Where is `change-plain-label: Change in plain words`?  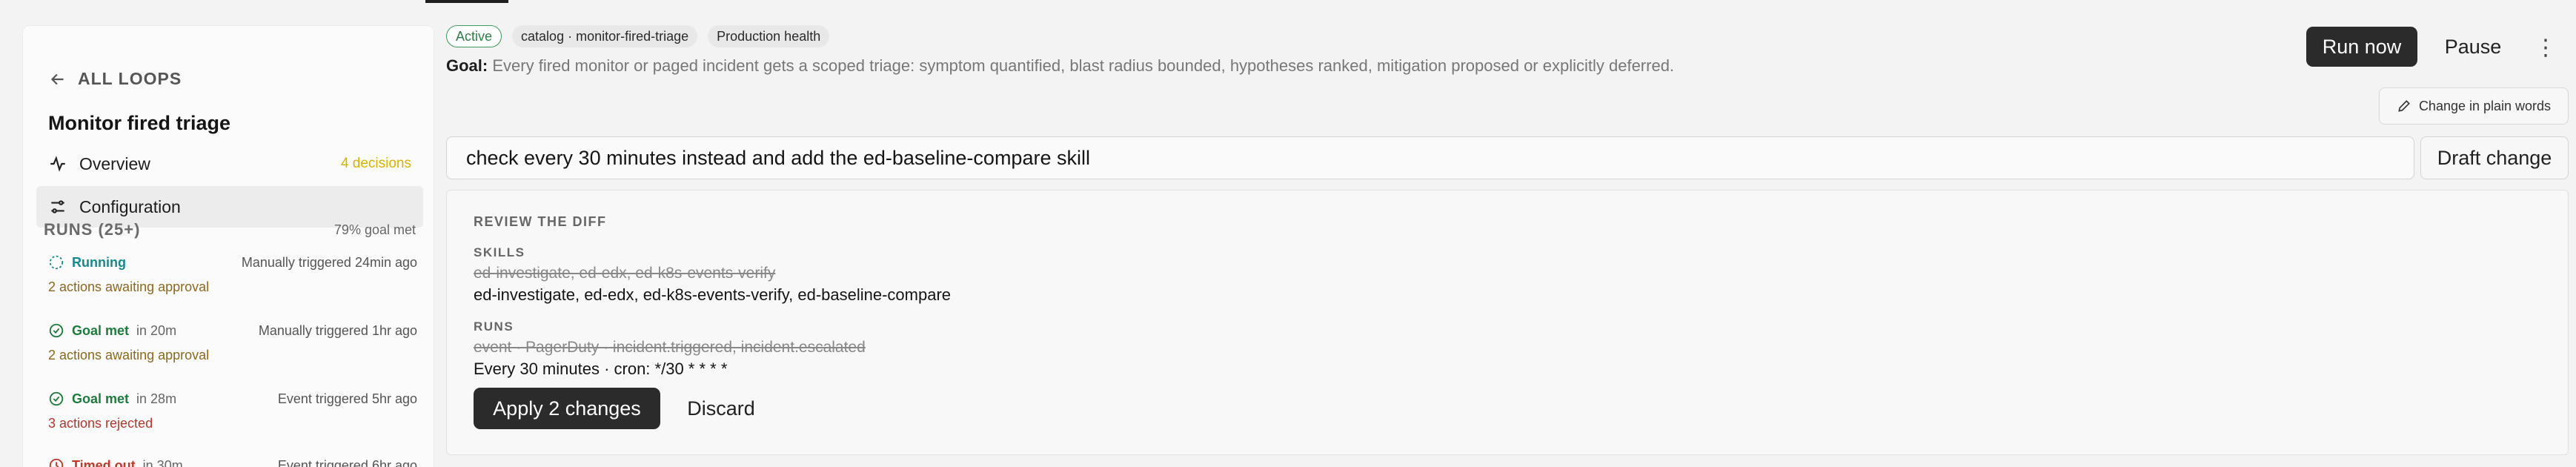
change-plain-label: Change in plain words is located at coordinates (2485, 106).